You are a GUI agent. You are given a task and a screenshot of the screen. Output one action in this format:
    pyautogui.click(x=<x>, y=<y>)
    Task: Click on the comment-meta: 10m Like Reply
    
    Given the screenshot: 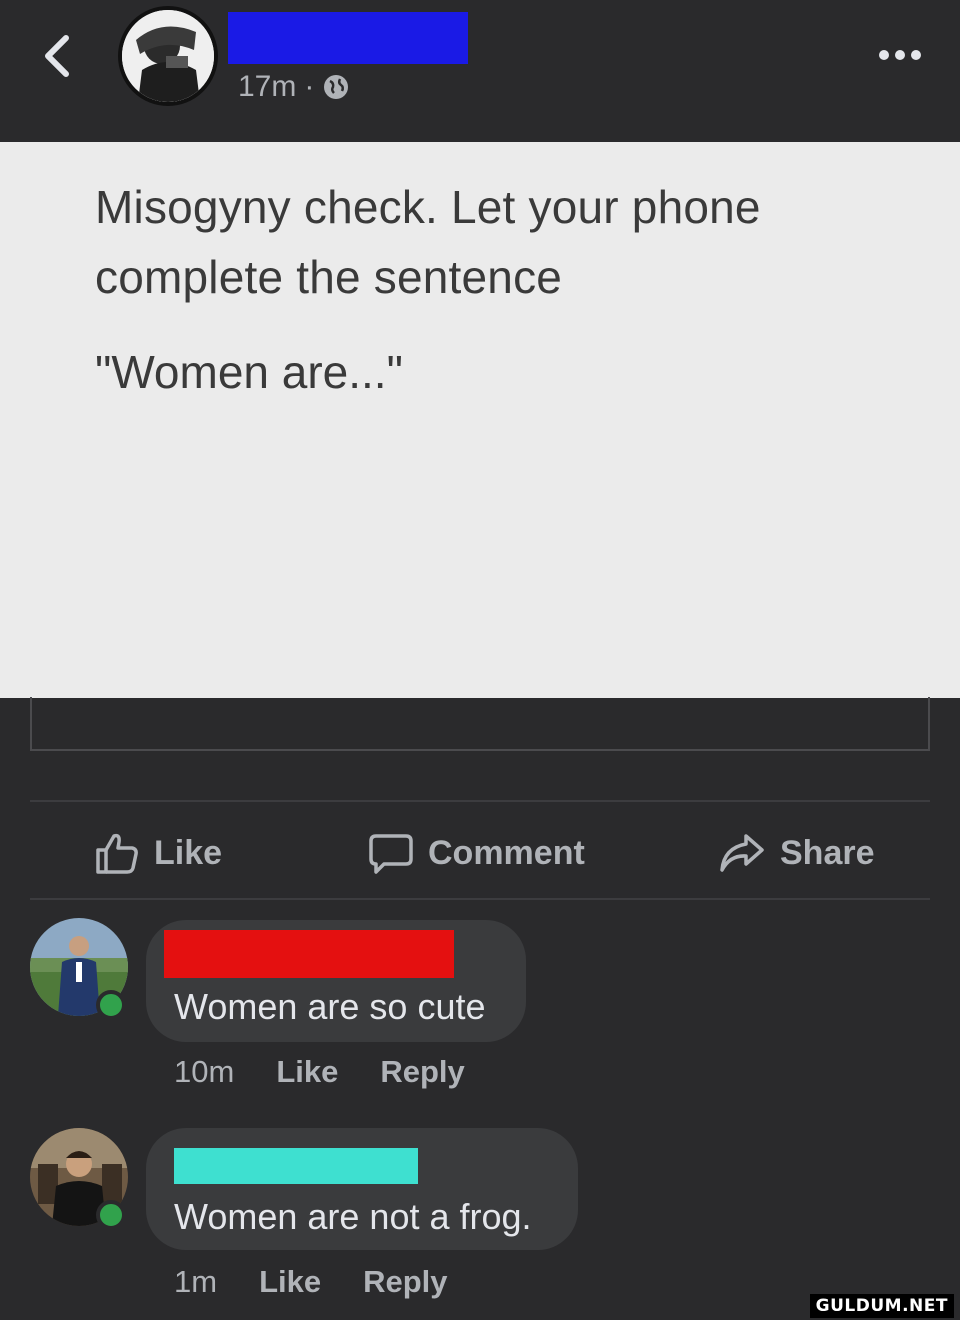 What is the action you would take?
    pyautogui.click(x=319, y=1072)
    